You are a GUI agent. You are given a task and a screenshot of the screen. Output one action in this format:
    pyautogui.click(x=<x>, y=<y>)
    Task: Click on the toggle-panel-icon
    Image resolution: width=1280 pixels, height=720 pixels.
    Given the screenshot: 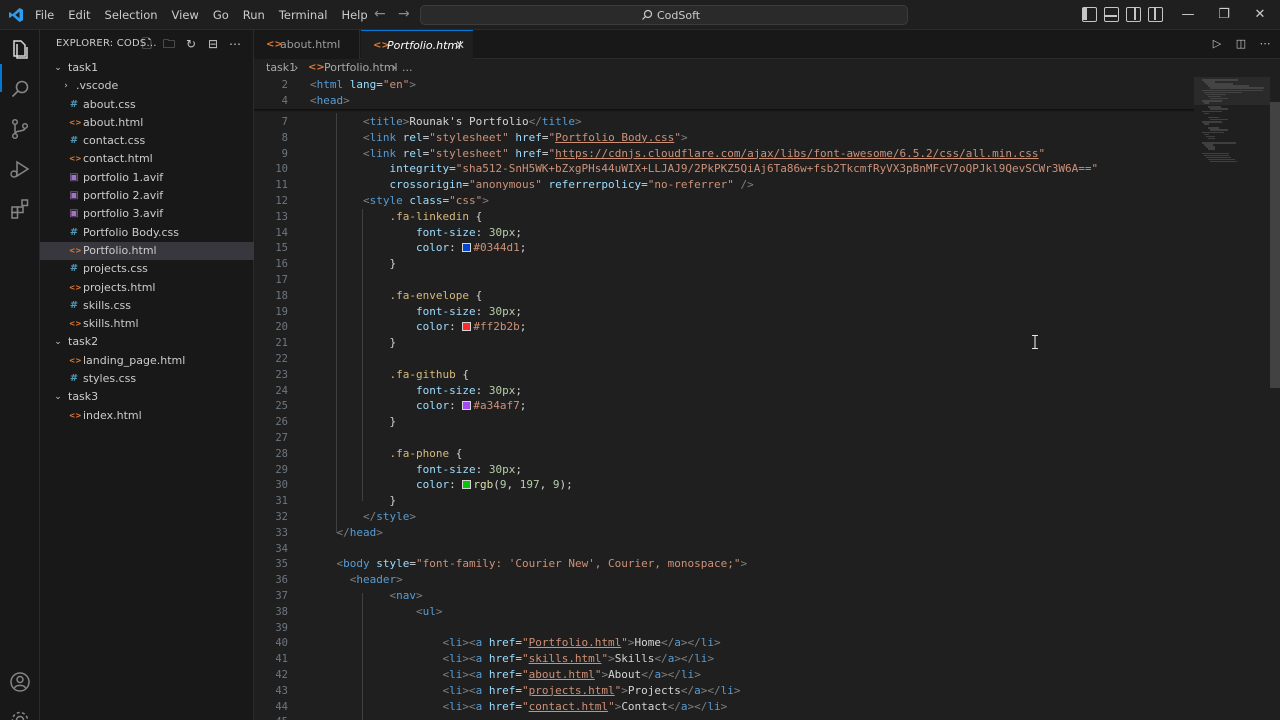 What is the action you would take?
    pyautogui.click(x=1111, y=14)
    